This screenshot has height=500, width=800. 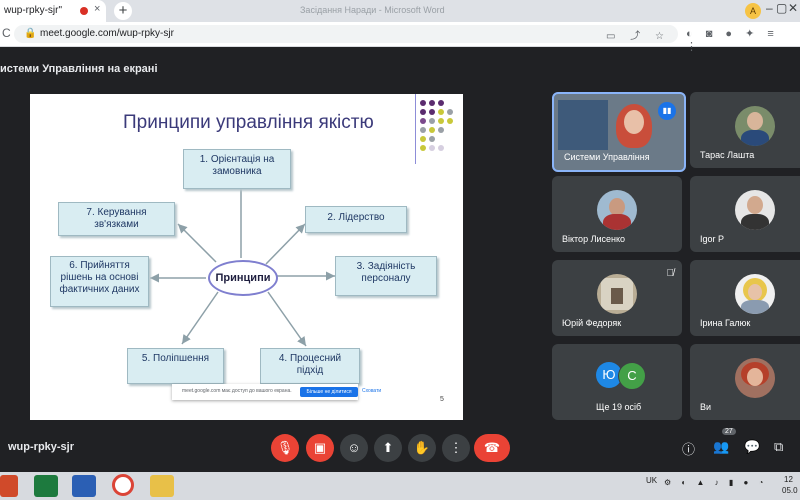 What do you see at coordinates (107, 33) in the screenshot?
I see `url-text: meet.google.com/wup-rpky-sjr` at bounding box center [107, 33].